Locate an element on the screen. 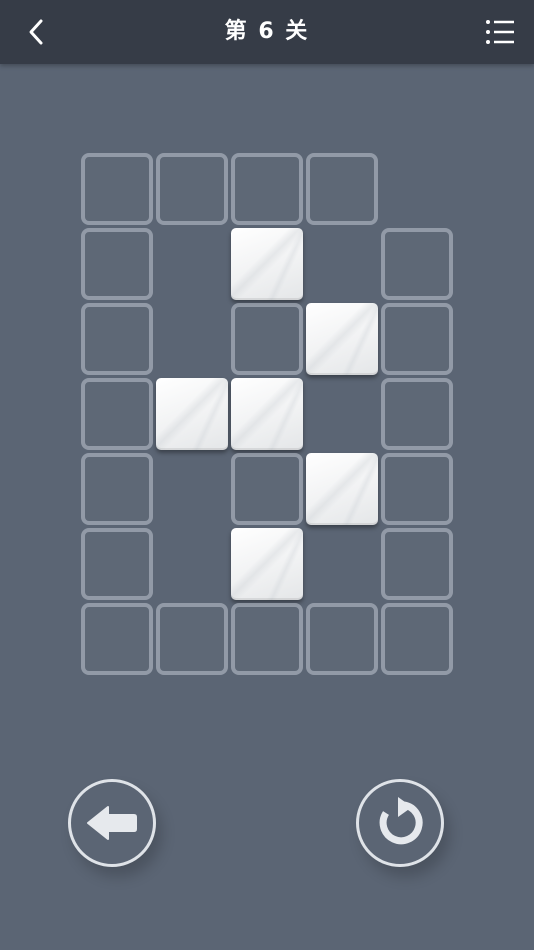 This screenshot has width=534, height=950. arrow-left-icon is located at coordinates (112, 823).